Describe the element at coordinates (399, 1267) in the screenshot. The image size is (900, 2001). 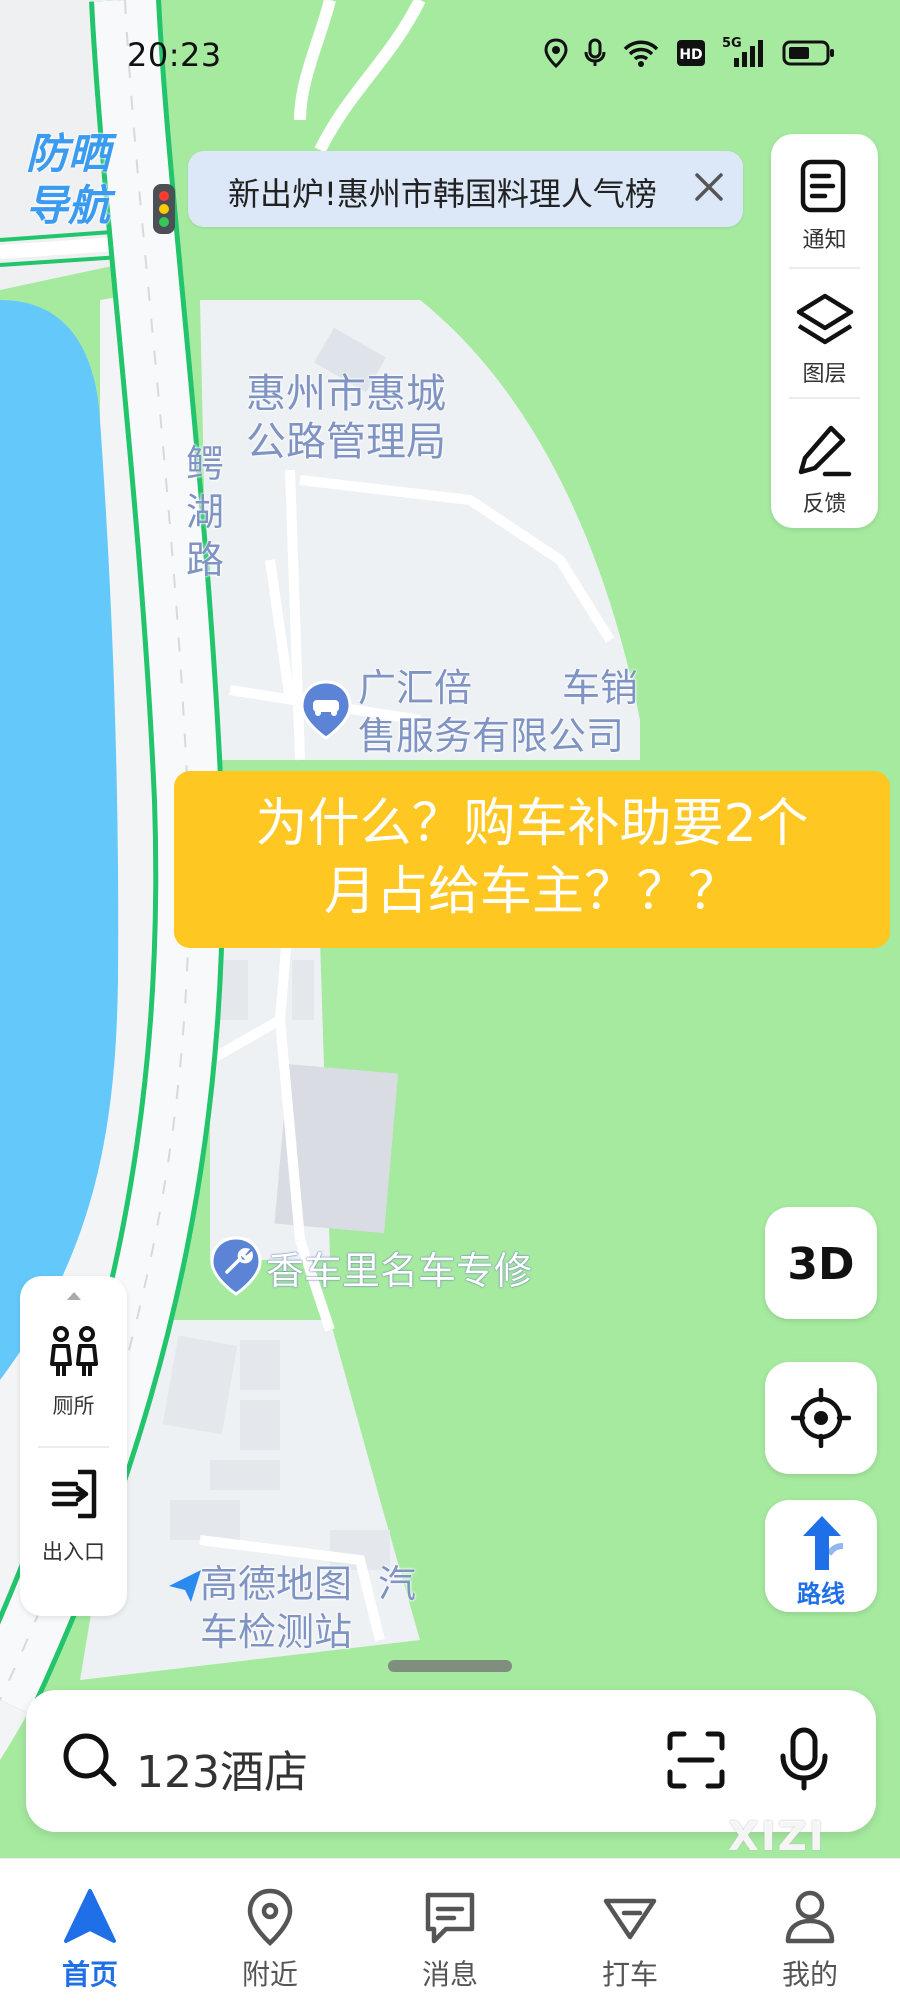
I see `poi-repair: 香车里名车专修` at that location.